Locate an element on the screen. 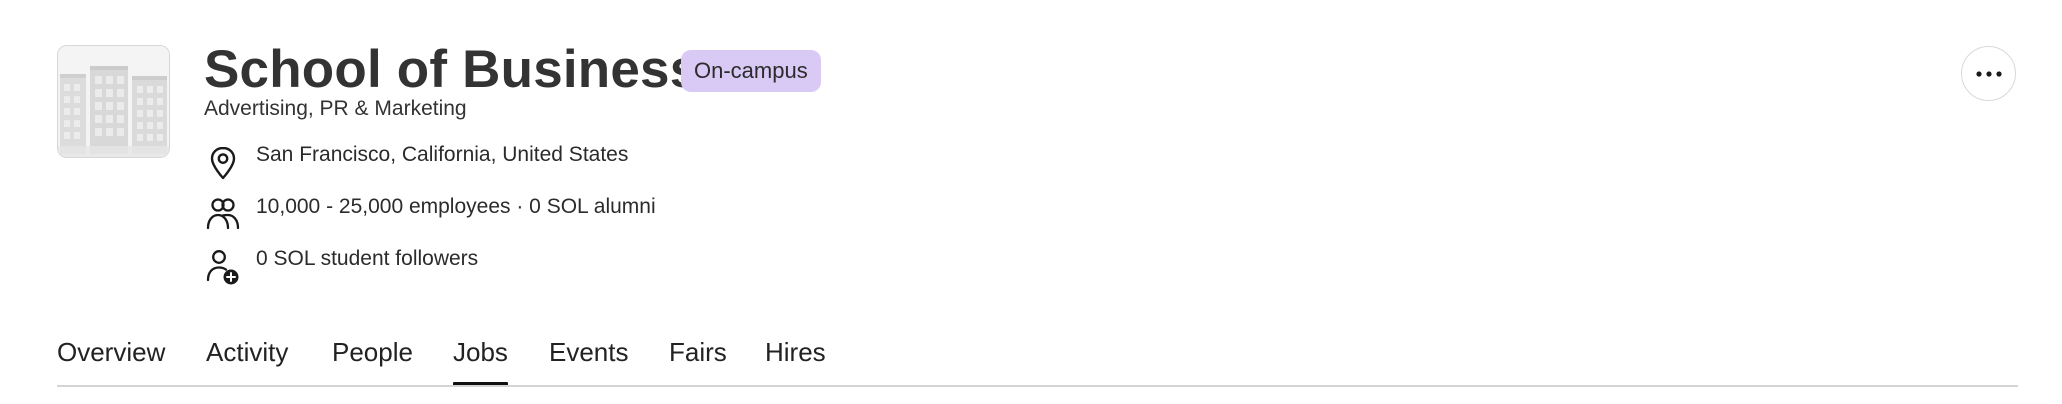 Image resolution: width=2062 pixels, height=404 pixels. more-options-button is located at coordinates (1988, 73).